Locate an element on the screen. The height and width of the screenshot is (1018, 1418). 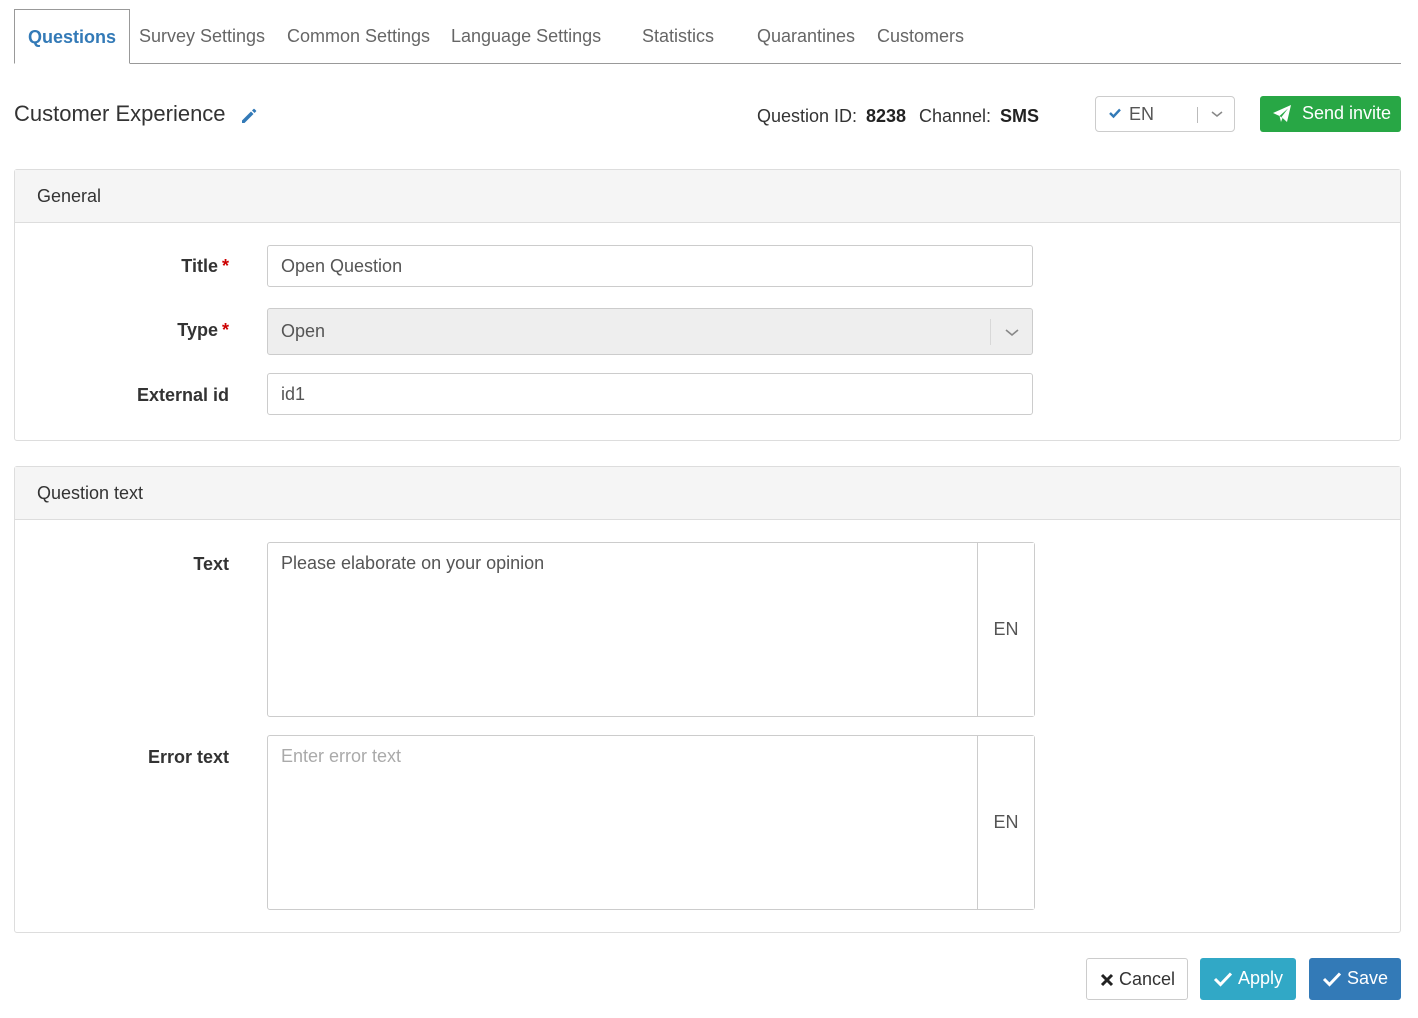
cancel-button: Cancel is located at coordinates (1137, 979).